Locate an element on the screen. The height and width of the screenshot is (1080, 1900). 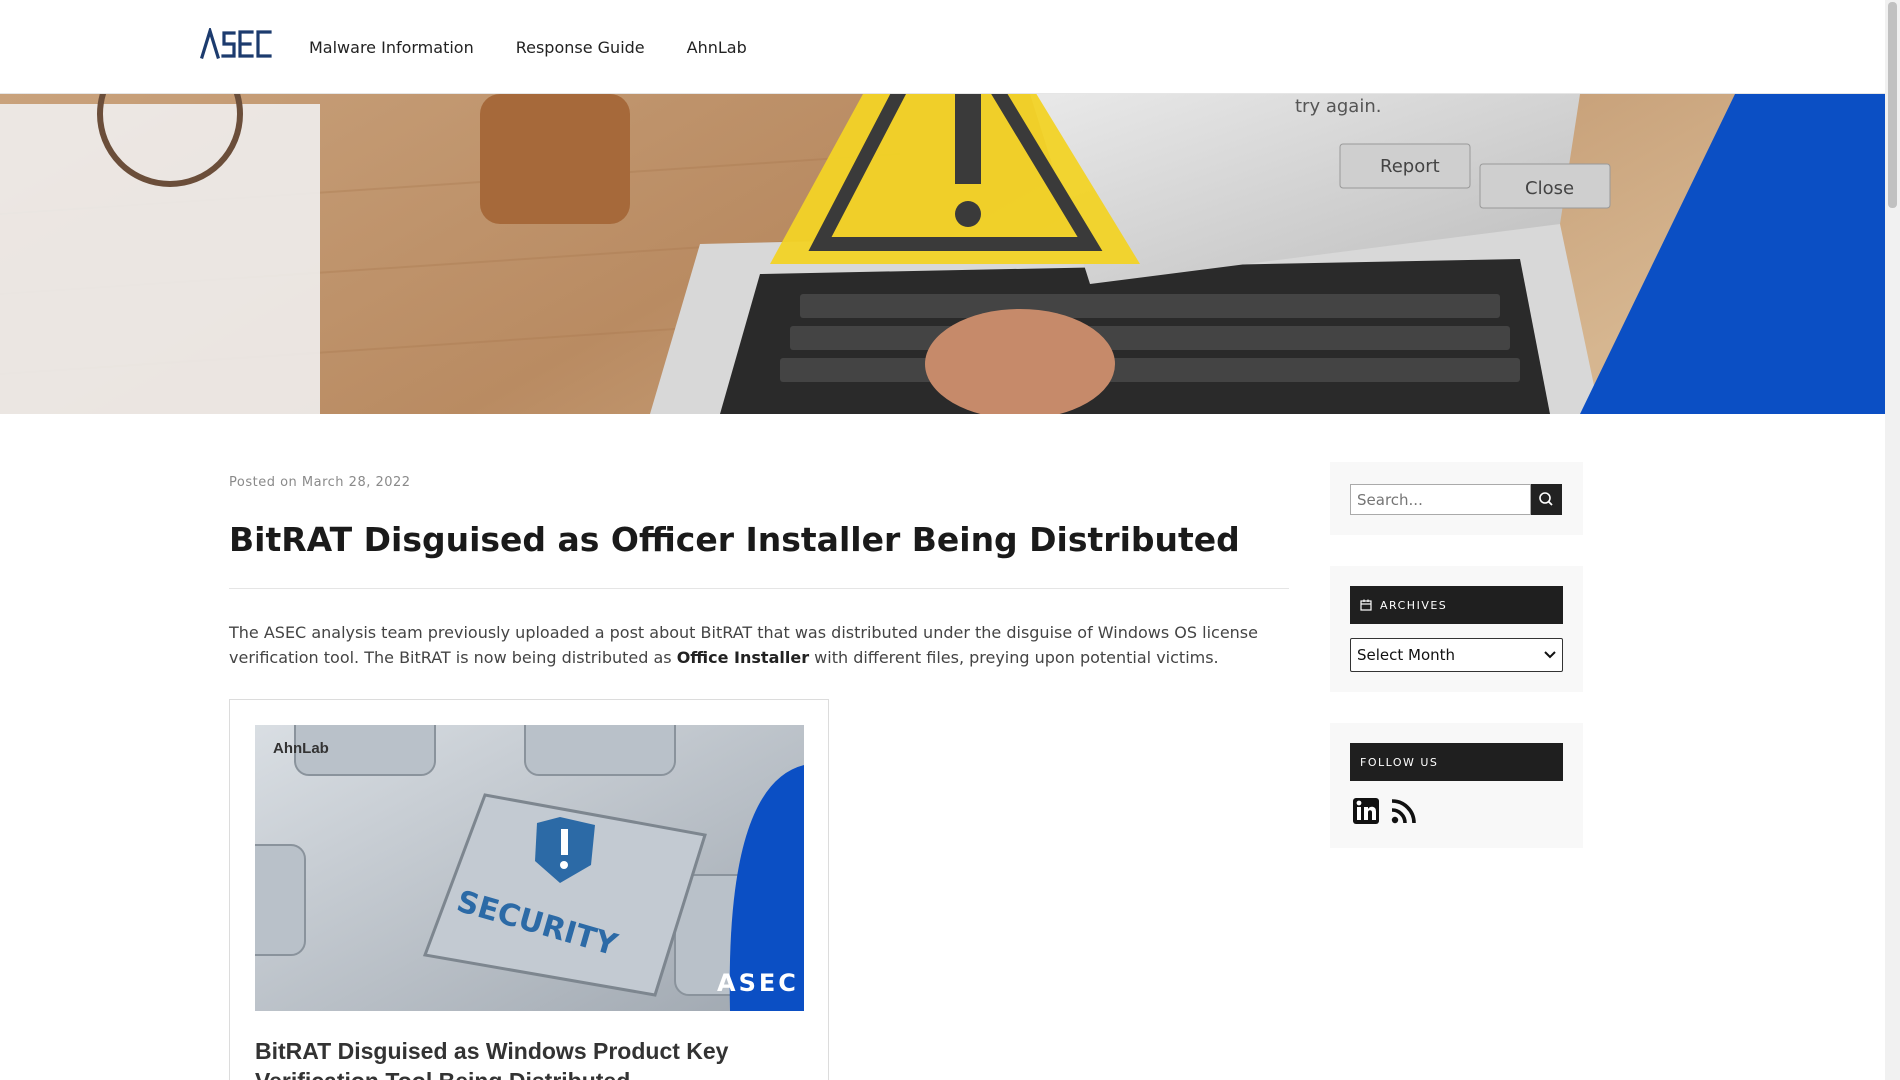
archives-title-bar: ARCHIVES is located at coordinates (1456, 605).